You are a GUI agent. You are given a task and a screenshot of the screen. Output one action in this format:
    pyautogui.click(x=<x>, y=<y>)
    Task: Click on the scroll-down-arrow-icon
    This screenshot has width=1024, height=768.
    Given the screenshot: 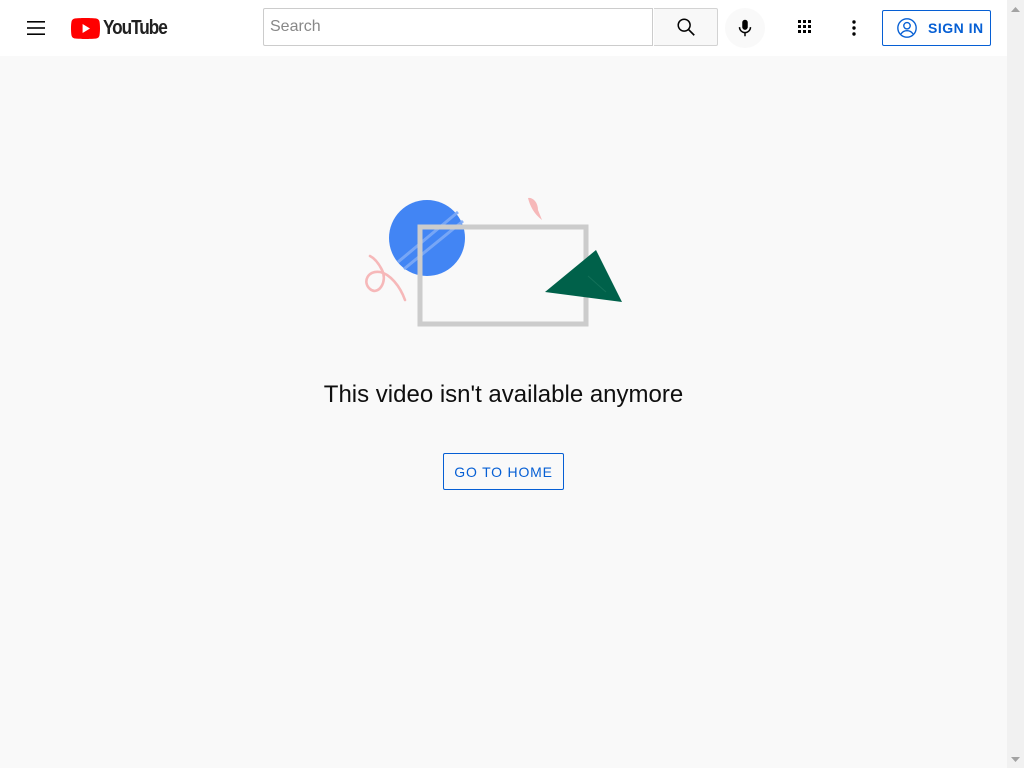 What is the action you would take?
    pyautogui.click(x=1015, y=759)
    